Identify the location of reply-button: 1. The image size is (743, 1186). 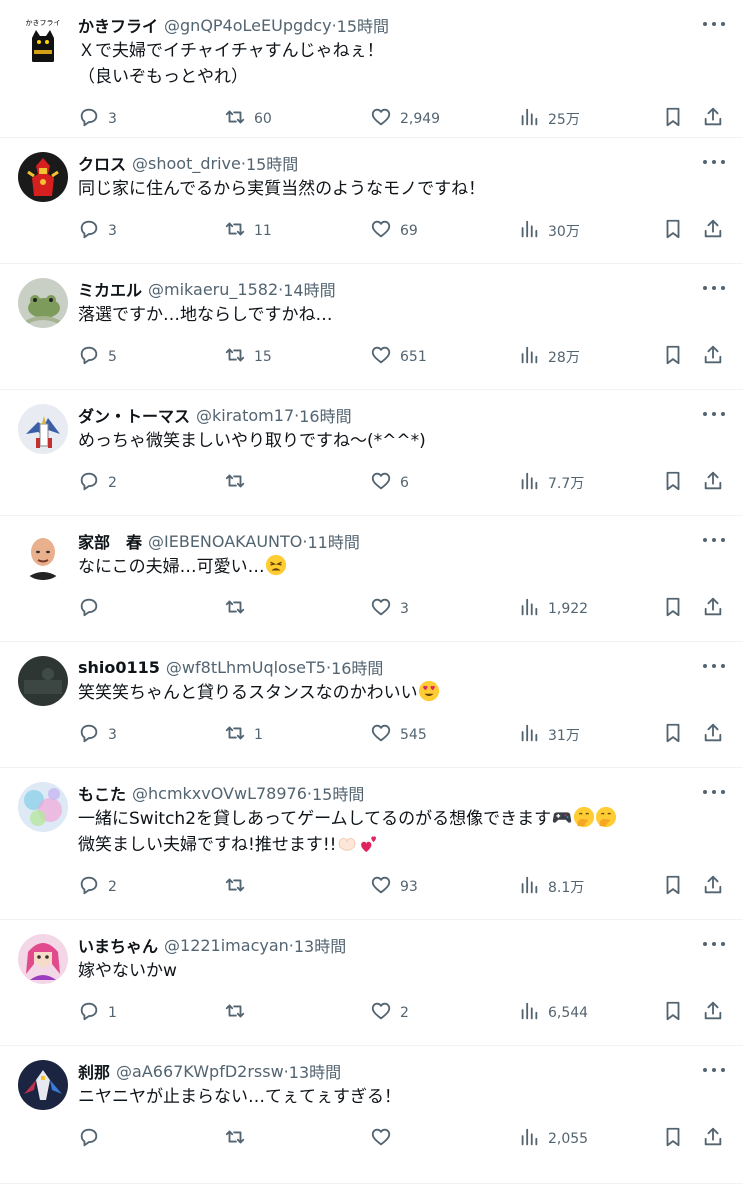
(97, 1013).